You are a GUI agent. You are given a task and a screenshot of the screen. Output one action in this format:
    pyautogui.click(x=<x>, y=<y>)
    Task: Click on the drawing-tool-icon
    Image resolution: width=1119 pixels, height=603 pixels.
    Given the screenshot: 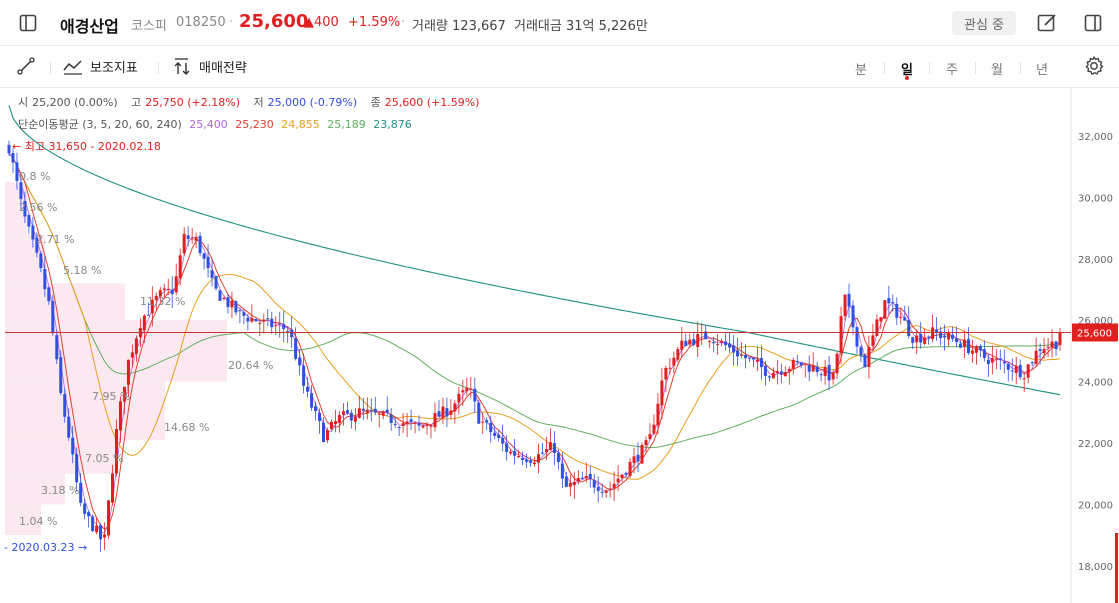 What is the action you would take?
    pyautogui.click(x=26, y=66)
    